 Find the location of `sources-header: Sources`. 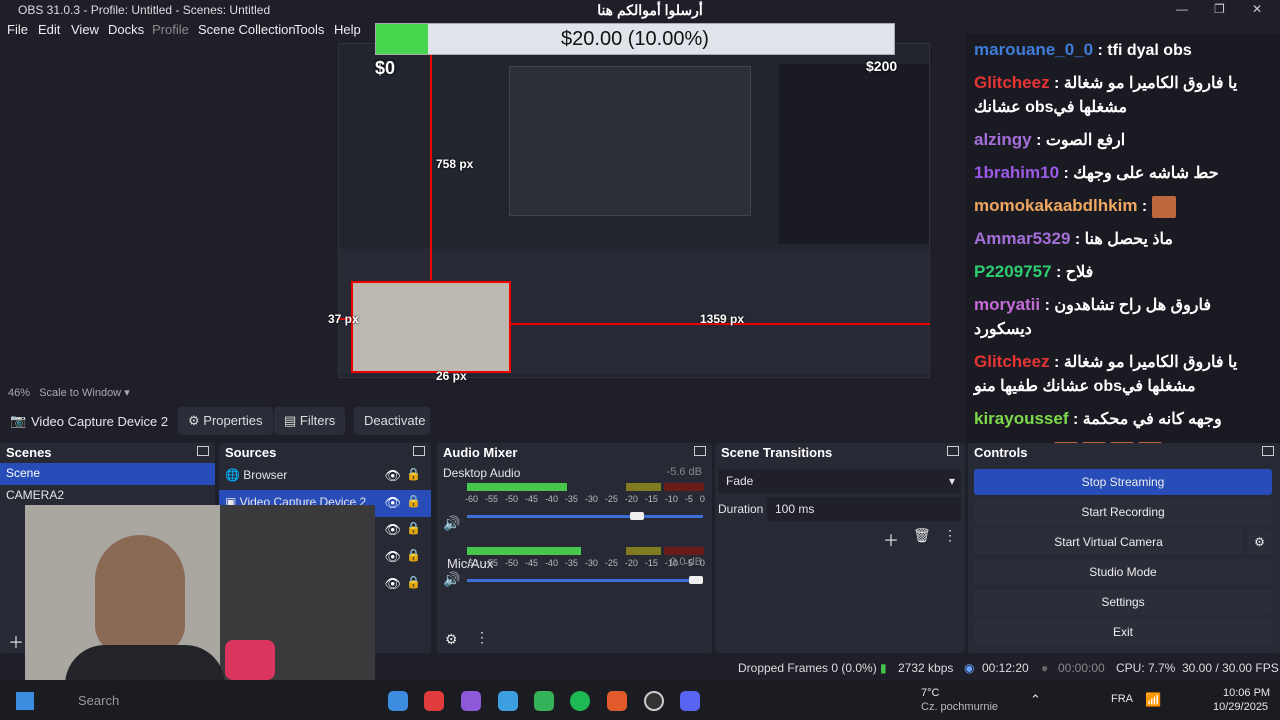

sources-header: Sources is located at coordinates (325, 453).